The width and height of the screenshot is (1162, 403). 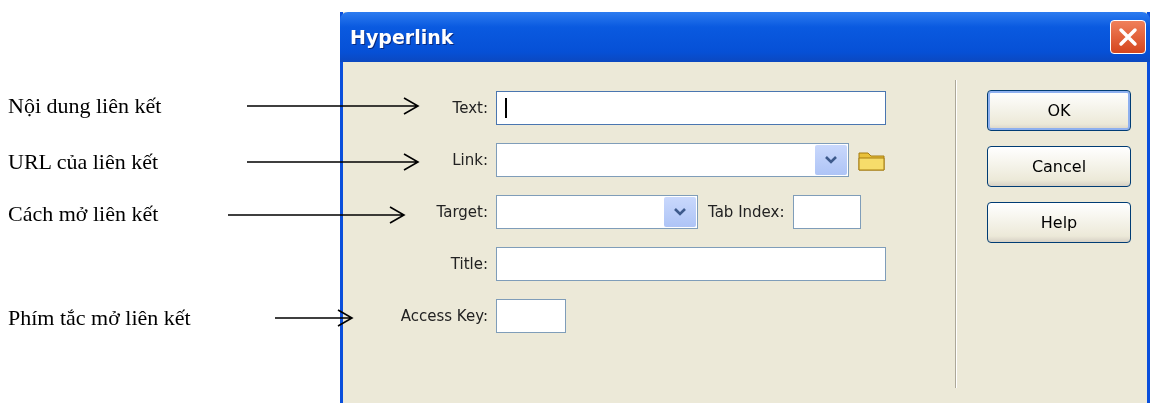 What do you see at coordinates (1059, 222) in the screenshot?
I see `dialog-button: Help` at bounding box center [1059, 222].